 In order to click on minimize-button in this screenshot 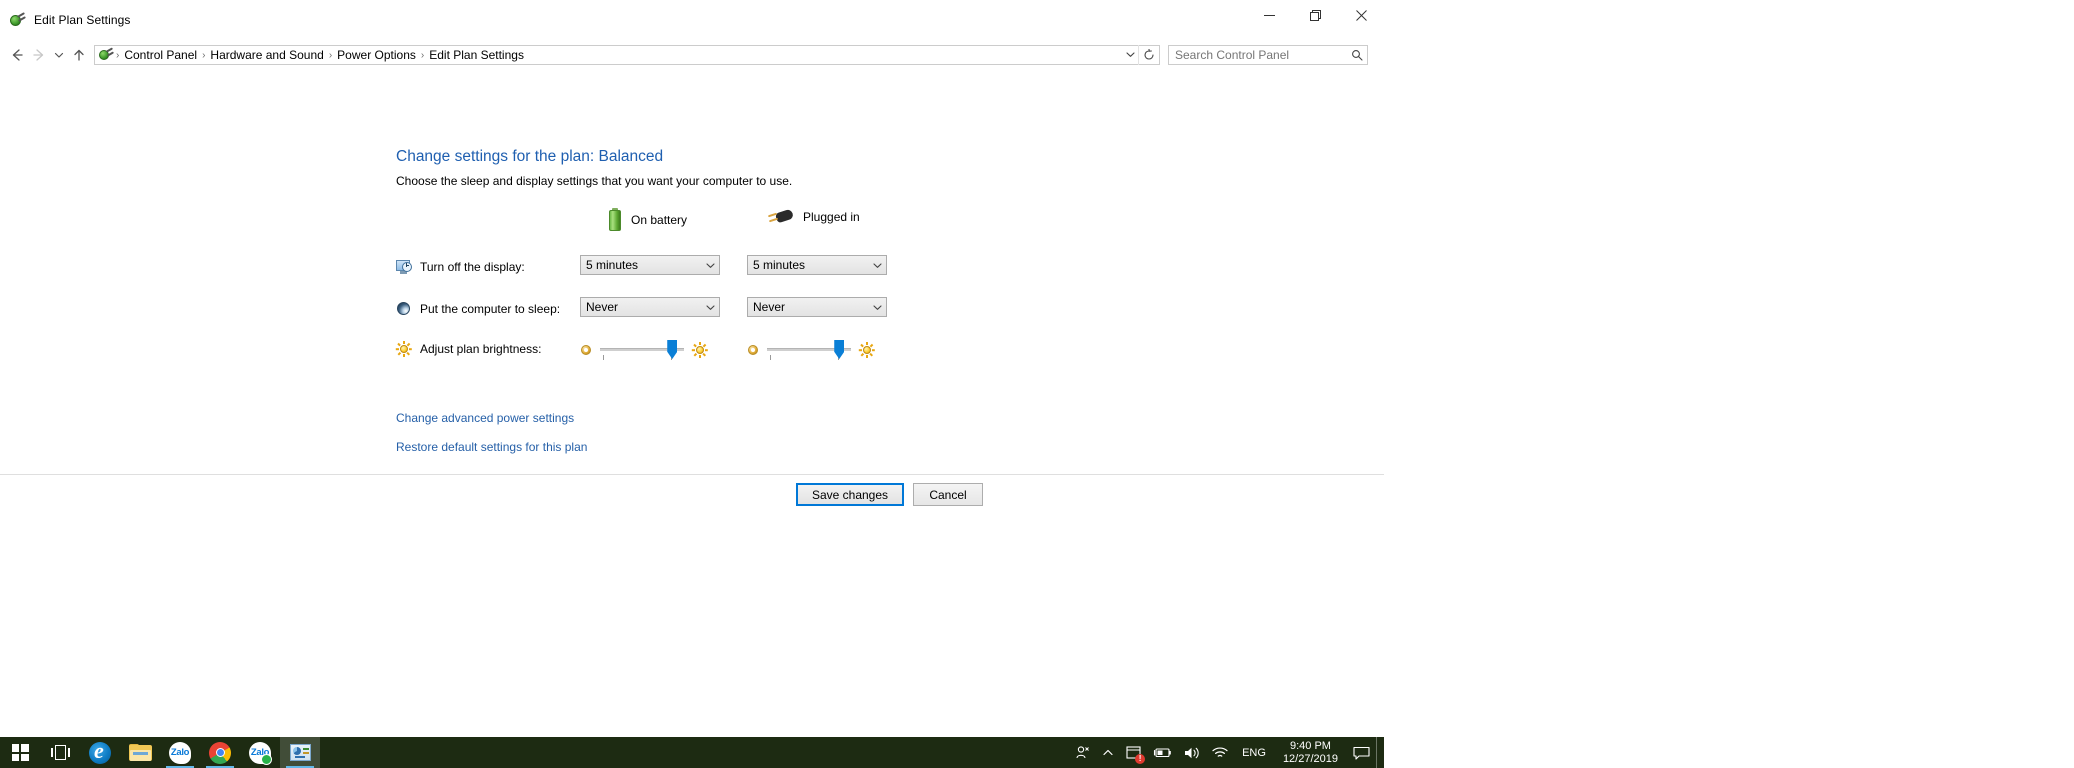, I will do `click(1269, 15)`.